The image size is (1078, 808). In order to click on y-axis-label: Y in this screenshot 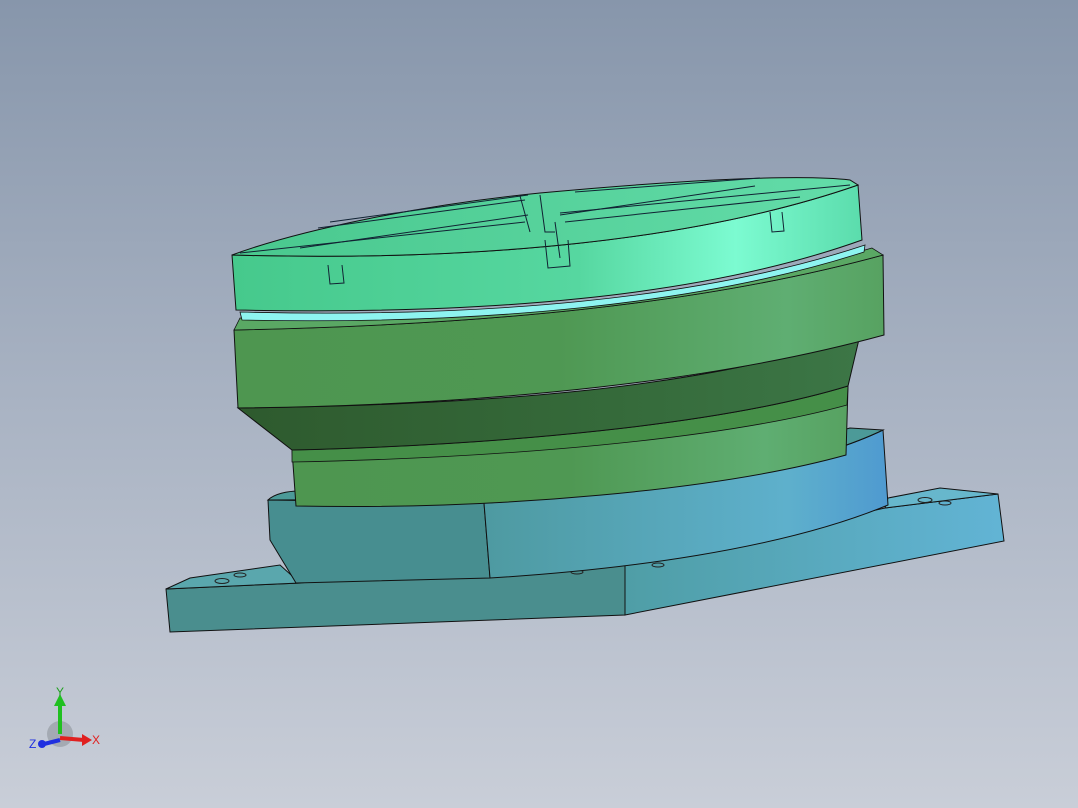, I will do `click(60, 692)`.